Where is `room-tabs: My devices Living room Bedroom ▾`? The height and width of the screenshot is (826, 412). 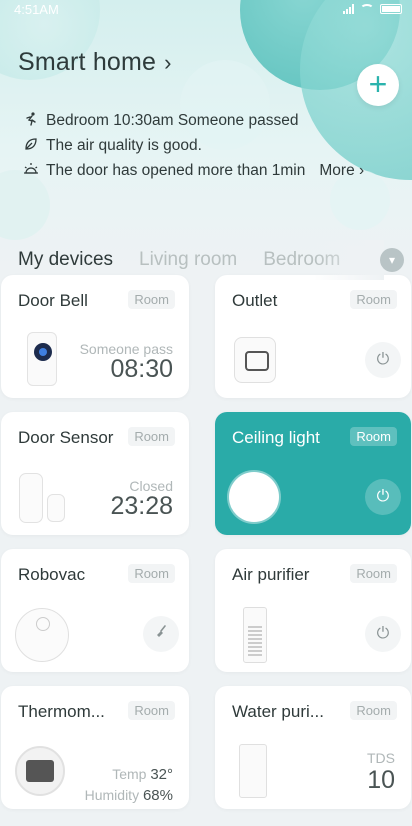 room-tabs: My devices Living room Bedroom ▾ is located at coordinates (206, 260).